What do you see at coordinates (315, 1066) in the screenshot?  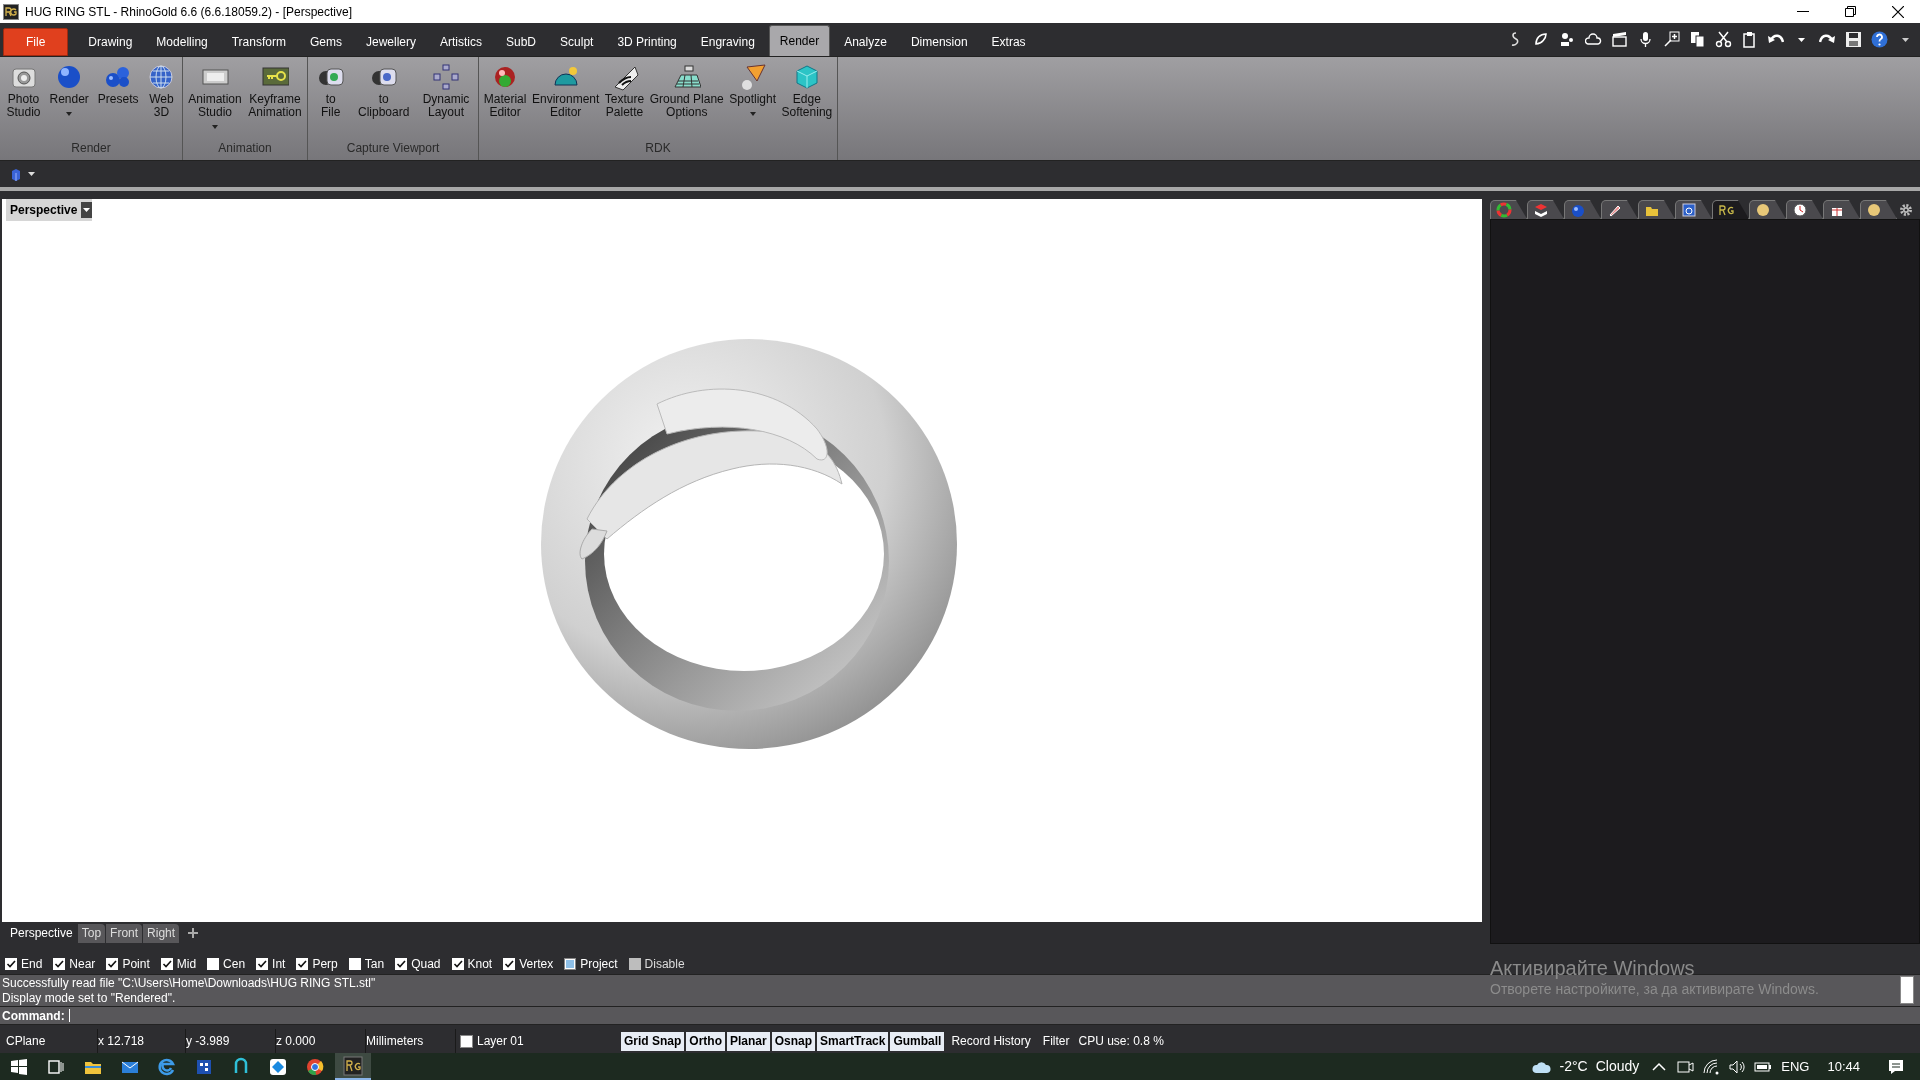 I see `chrome-icon` at bounding box center [315, 1066].